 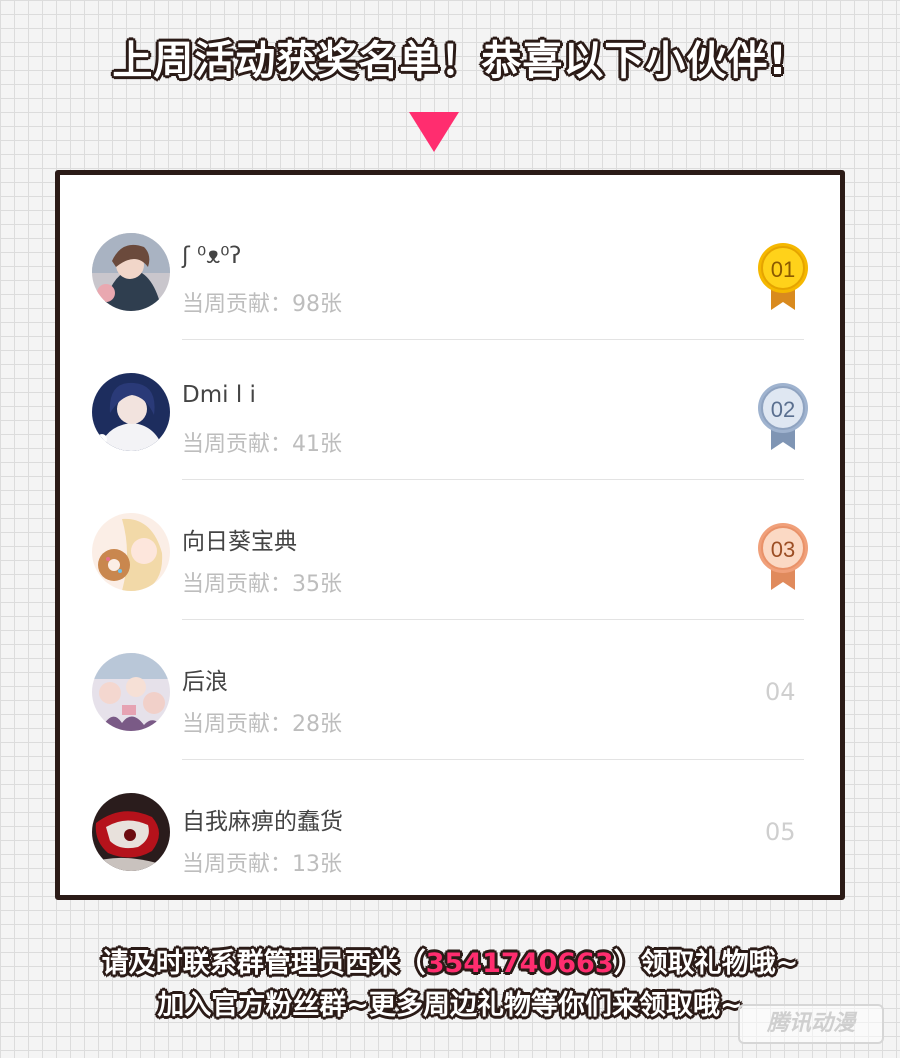 I want to click on weekly-contribution: 当周贡献：98张, so click(x=262, y=304).